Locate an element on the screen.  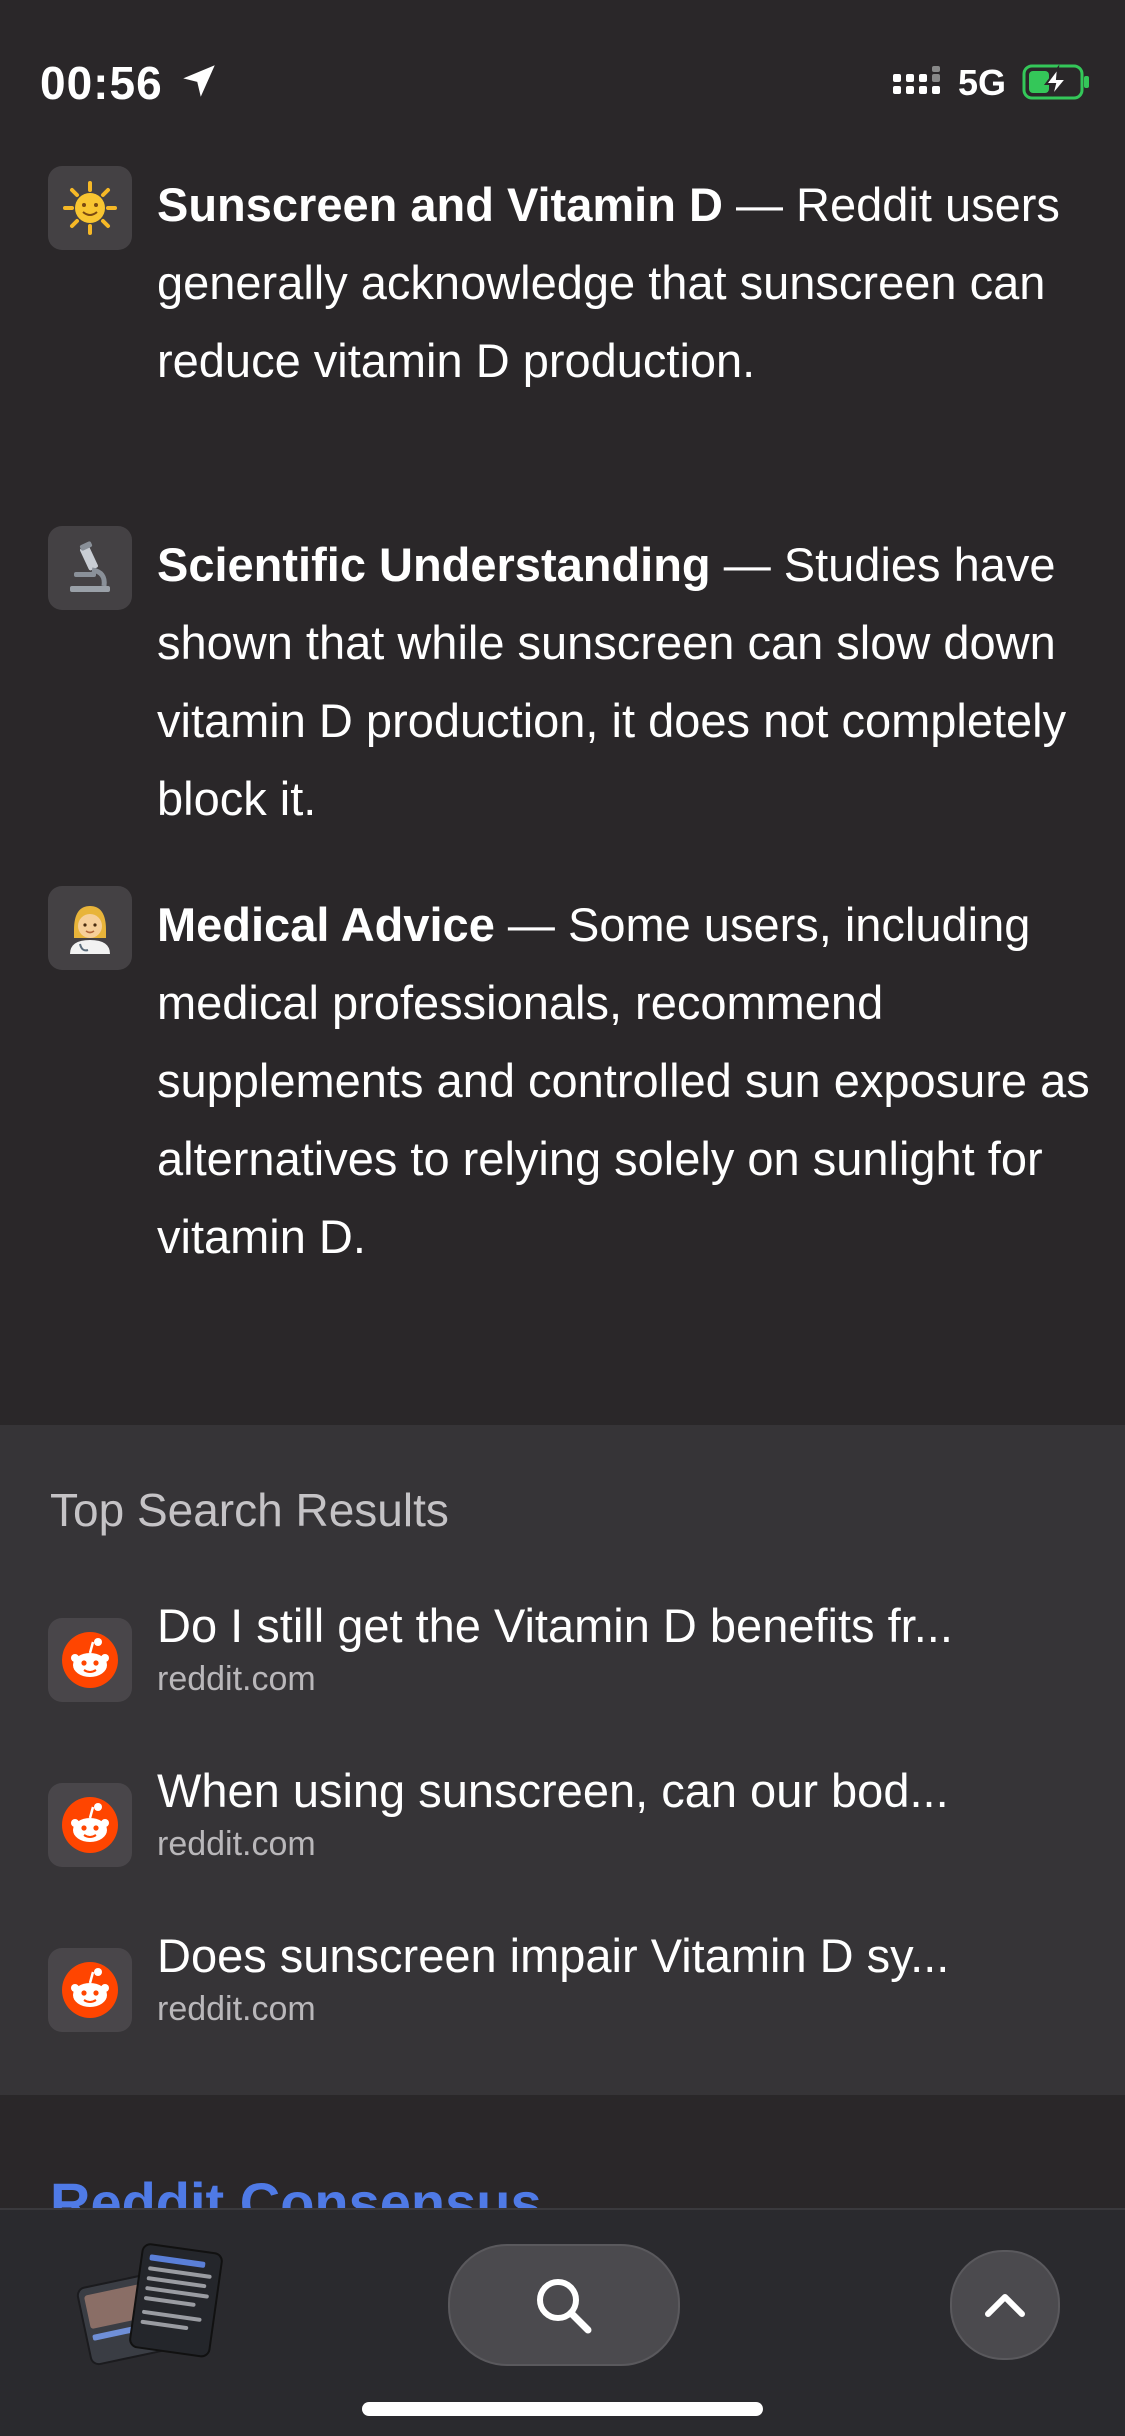
home-indicator is located at coordinates (562, 2409).